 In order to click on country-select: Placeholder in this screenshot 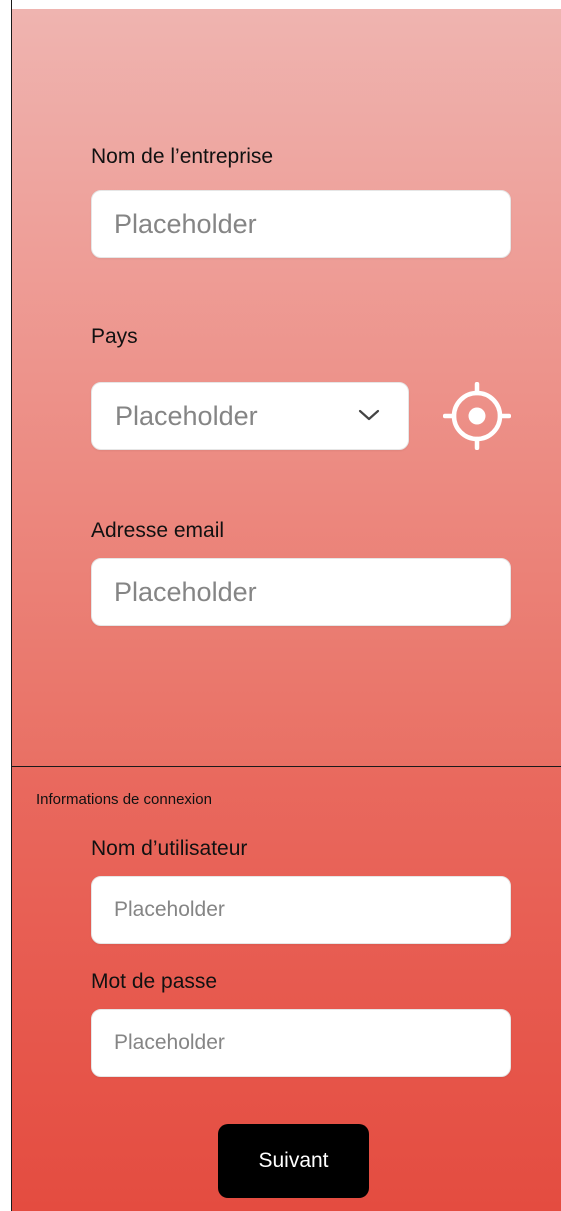, I will do `click(250, 416)`.